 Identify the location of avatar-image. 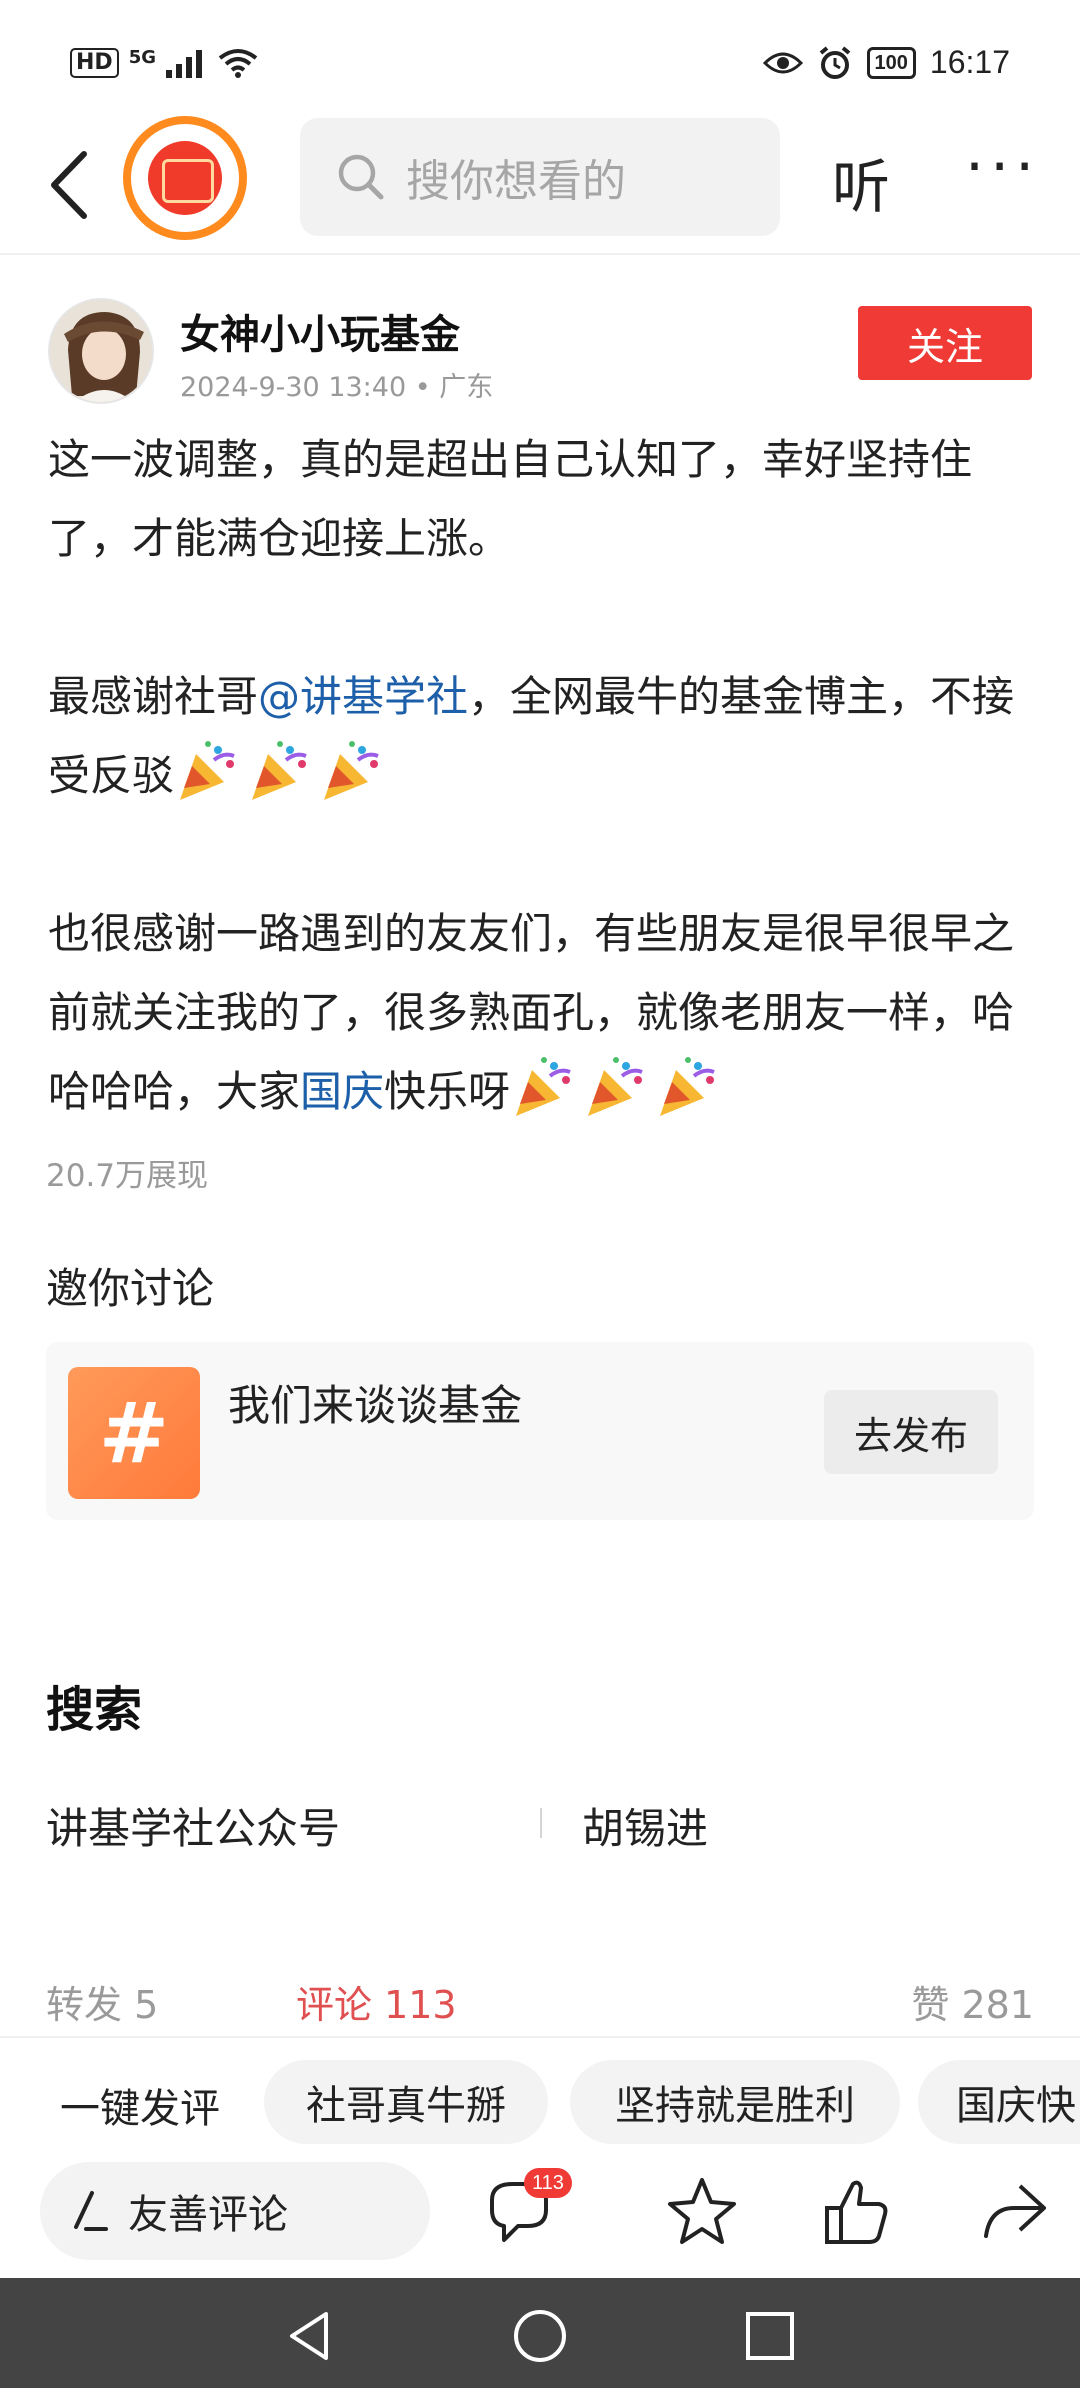
(101, 351).